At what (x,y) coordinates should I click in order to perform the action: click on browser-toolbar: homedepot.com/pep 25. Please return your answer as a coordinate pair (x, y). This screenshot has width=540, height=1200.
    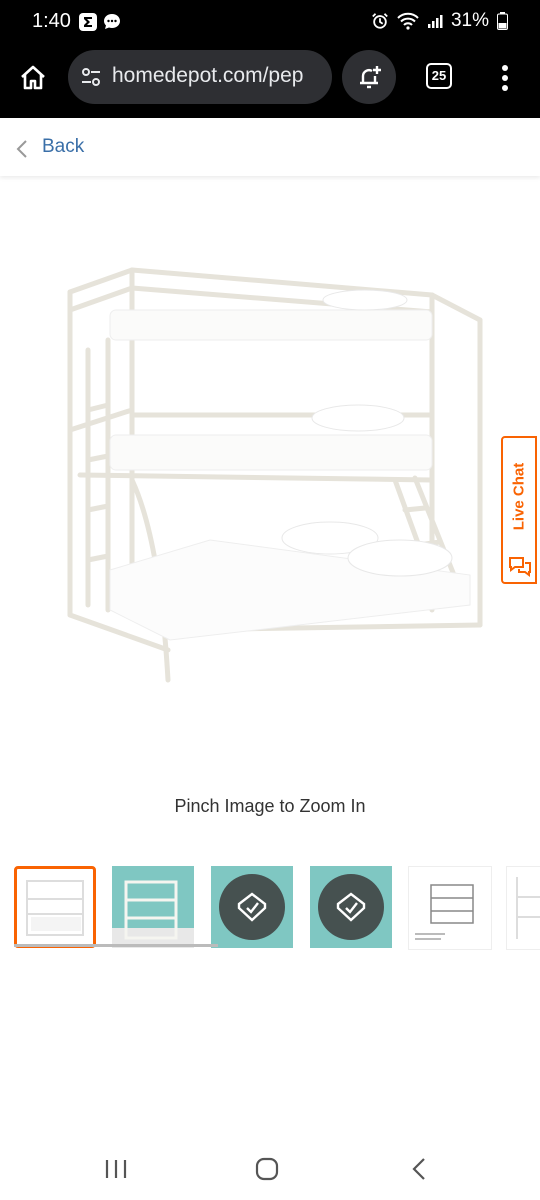
    Looking at the image, I should click on (270, 81).